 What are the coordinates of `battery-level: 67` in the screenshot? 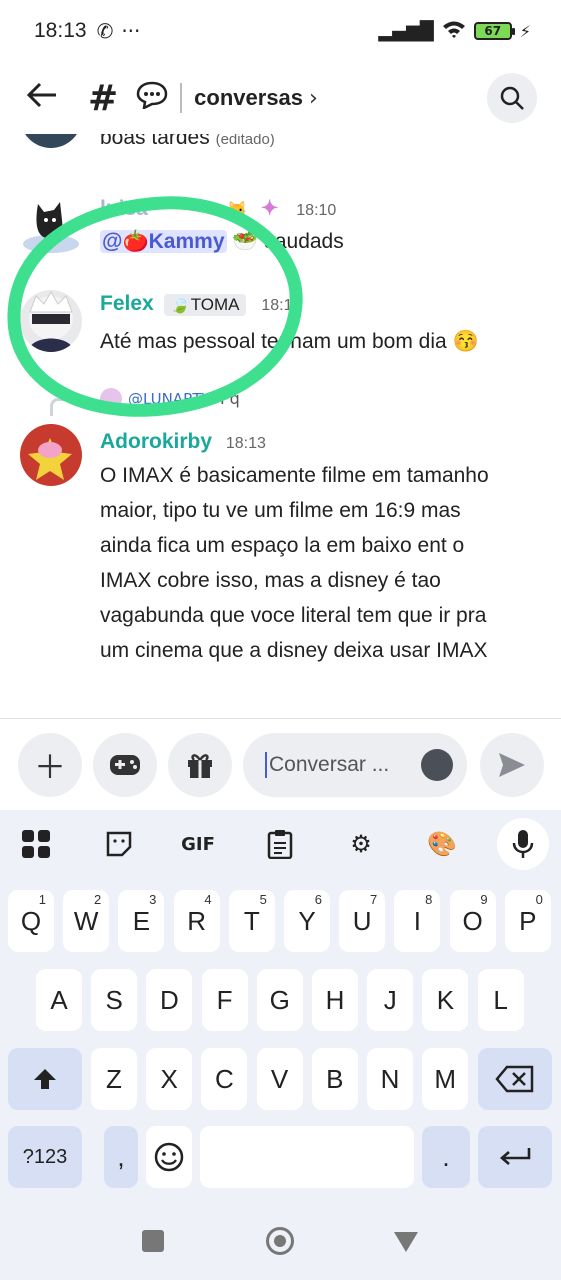 It's located at (493, 31).